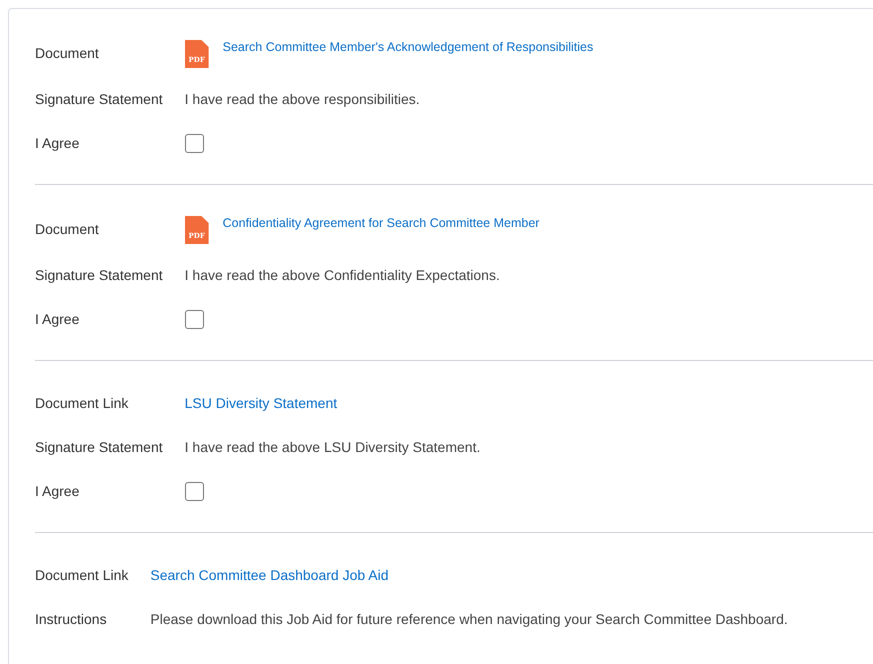  What do you see at coordinates (408, 47) in the screenshot?
I see `document-link: Search Committee Member's Acknowledgement of Responsibilities` at bounding box center [408, 47].